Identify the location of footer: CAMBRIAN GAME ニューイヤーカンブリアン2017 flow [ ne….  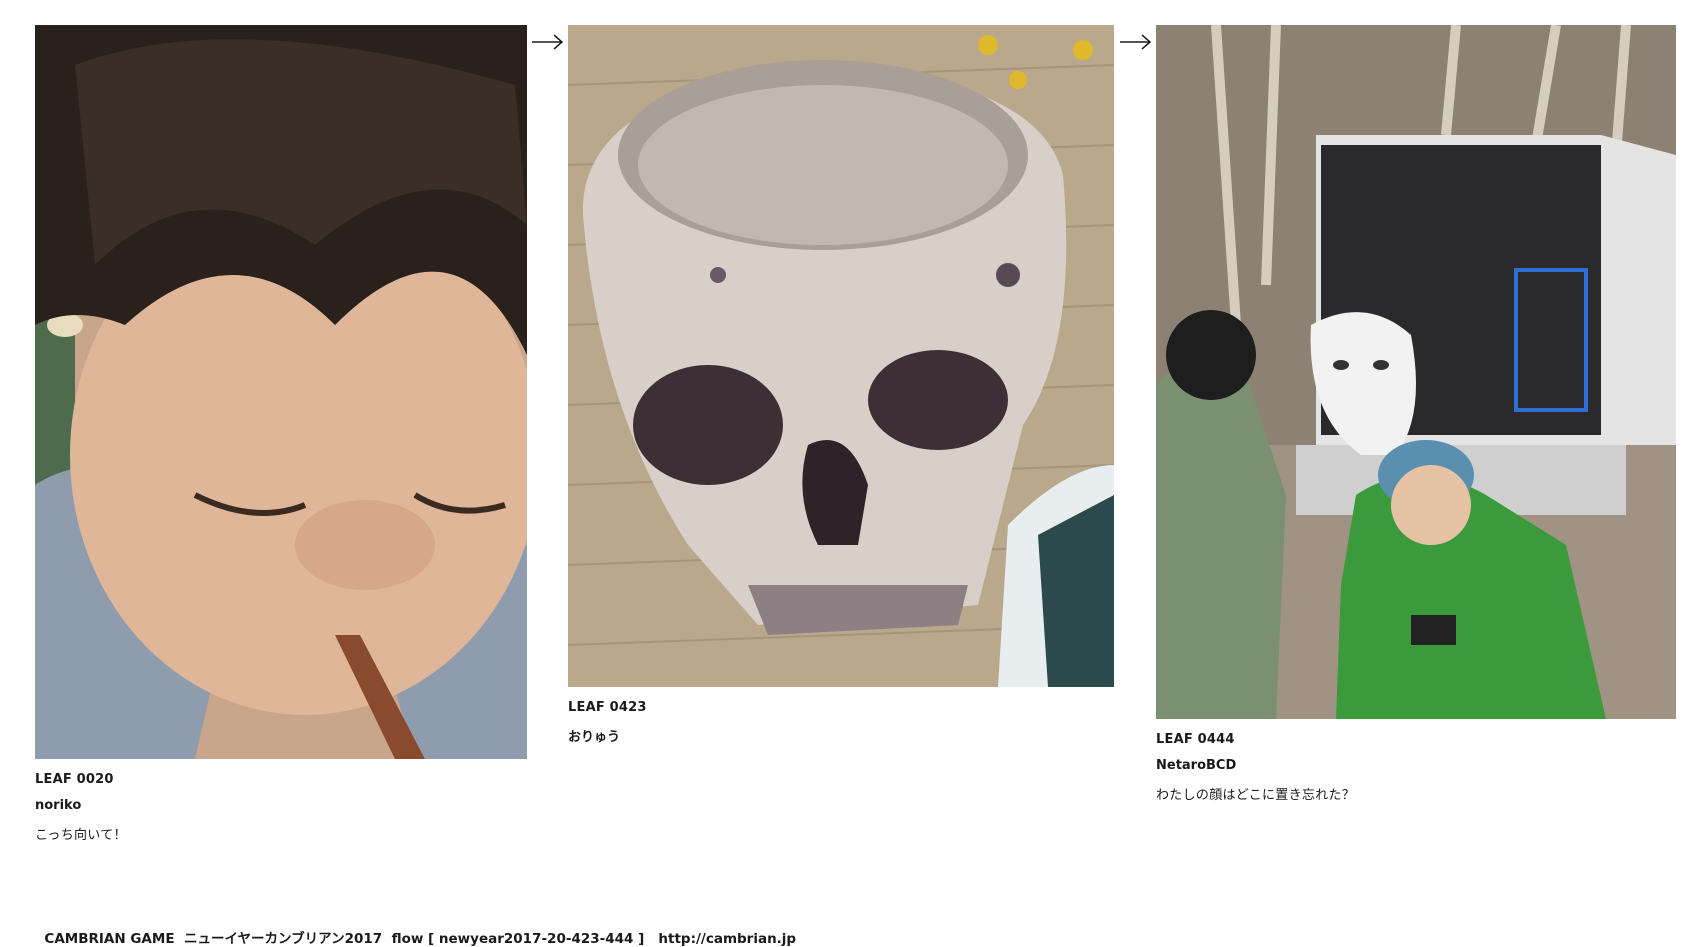
(415, 929).